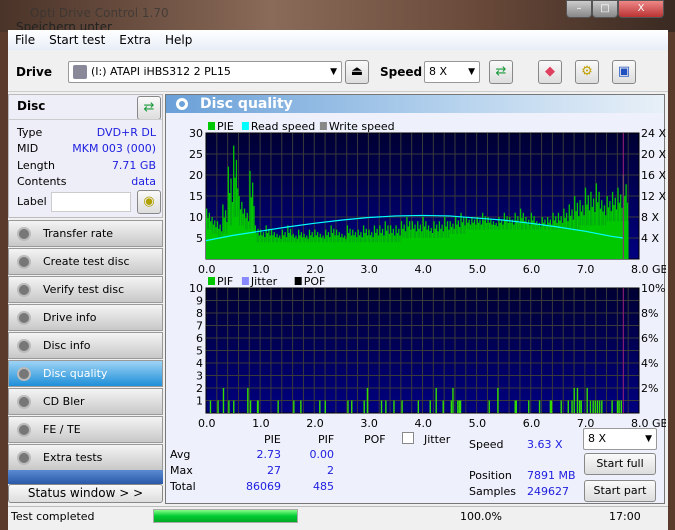  I want to click on nav-extra-tests: Extra tests, so click(85, 457).